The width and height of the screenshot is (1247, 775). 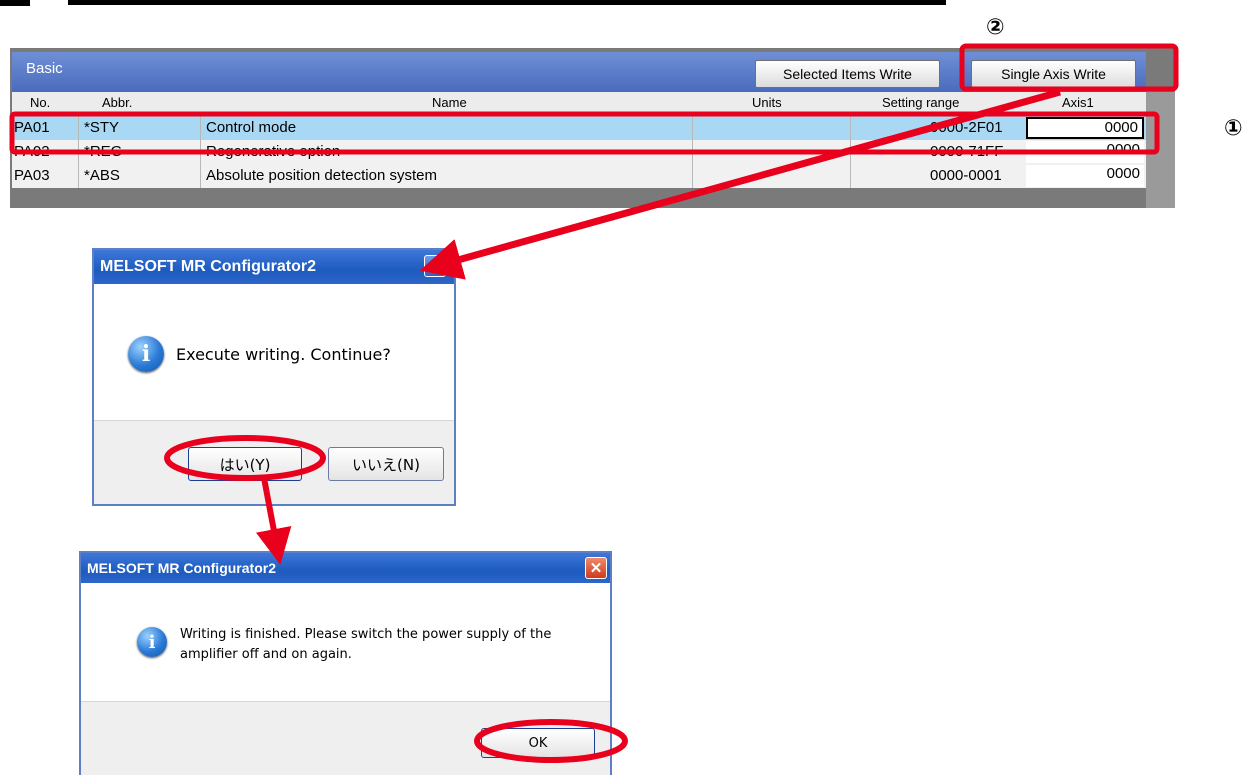 I want to click on row-no: PA01, so click(x=32, y=127).